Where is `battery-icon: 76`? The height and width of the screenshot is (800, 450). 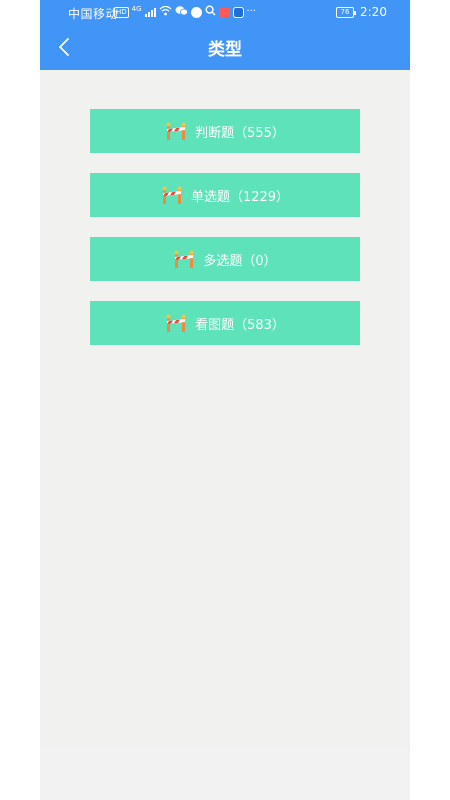 battery-icon: 76 is located at coordinates (346, 12).